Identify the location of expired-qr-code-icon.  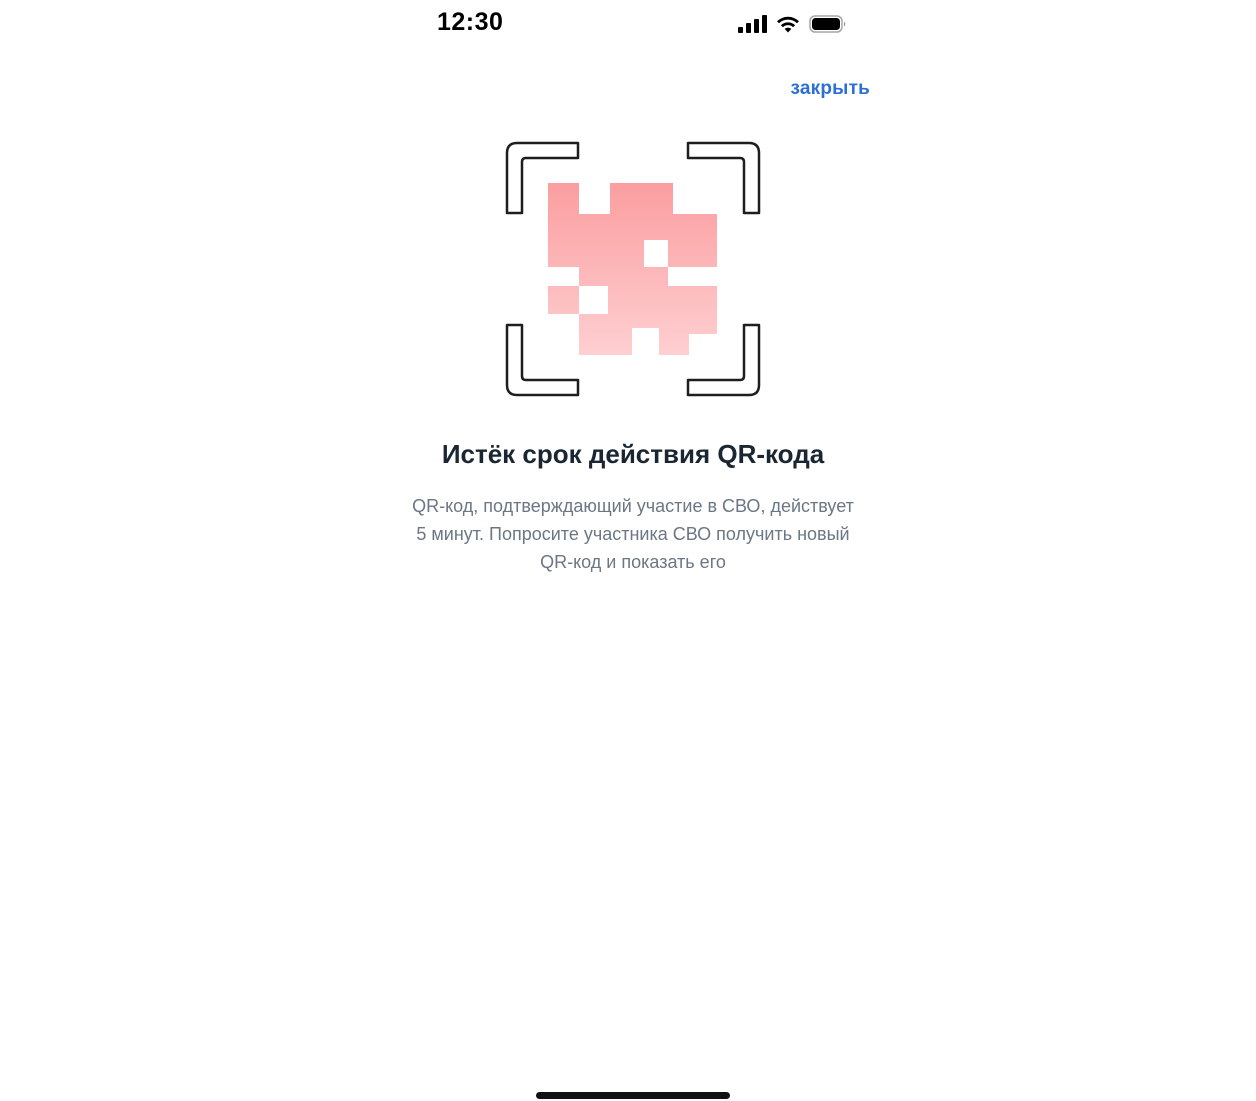
(633, 269).